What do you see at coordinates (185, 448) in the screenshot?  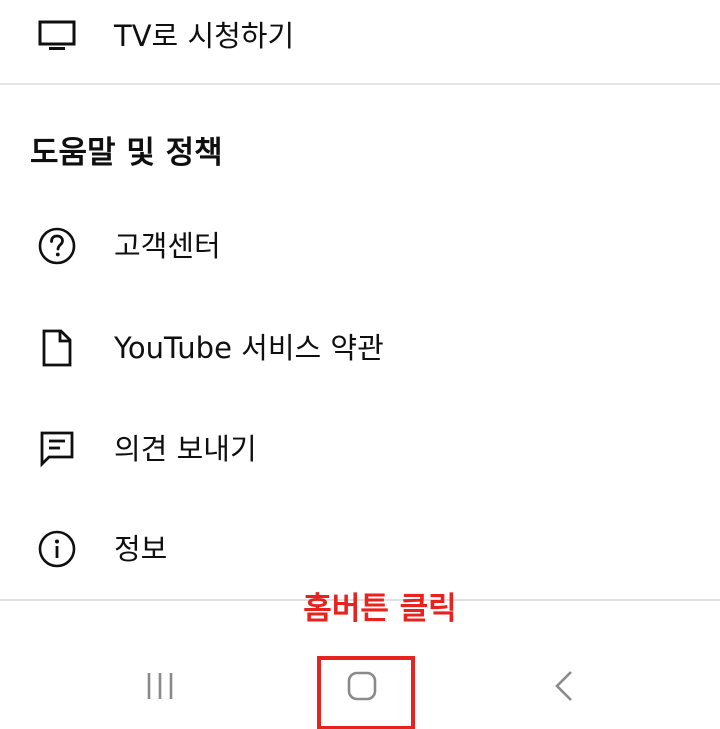 I see `menu-item-label: 의견 보내기` at bounding box center [185, 448].